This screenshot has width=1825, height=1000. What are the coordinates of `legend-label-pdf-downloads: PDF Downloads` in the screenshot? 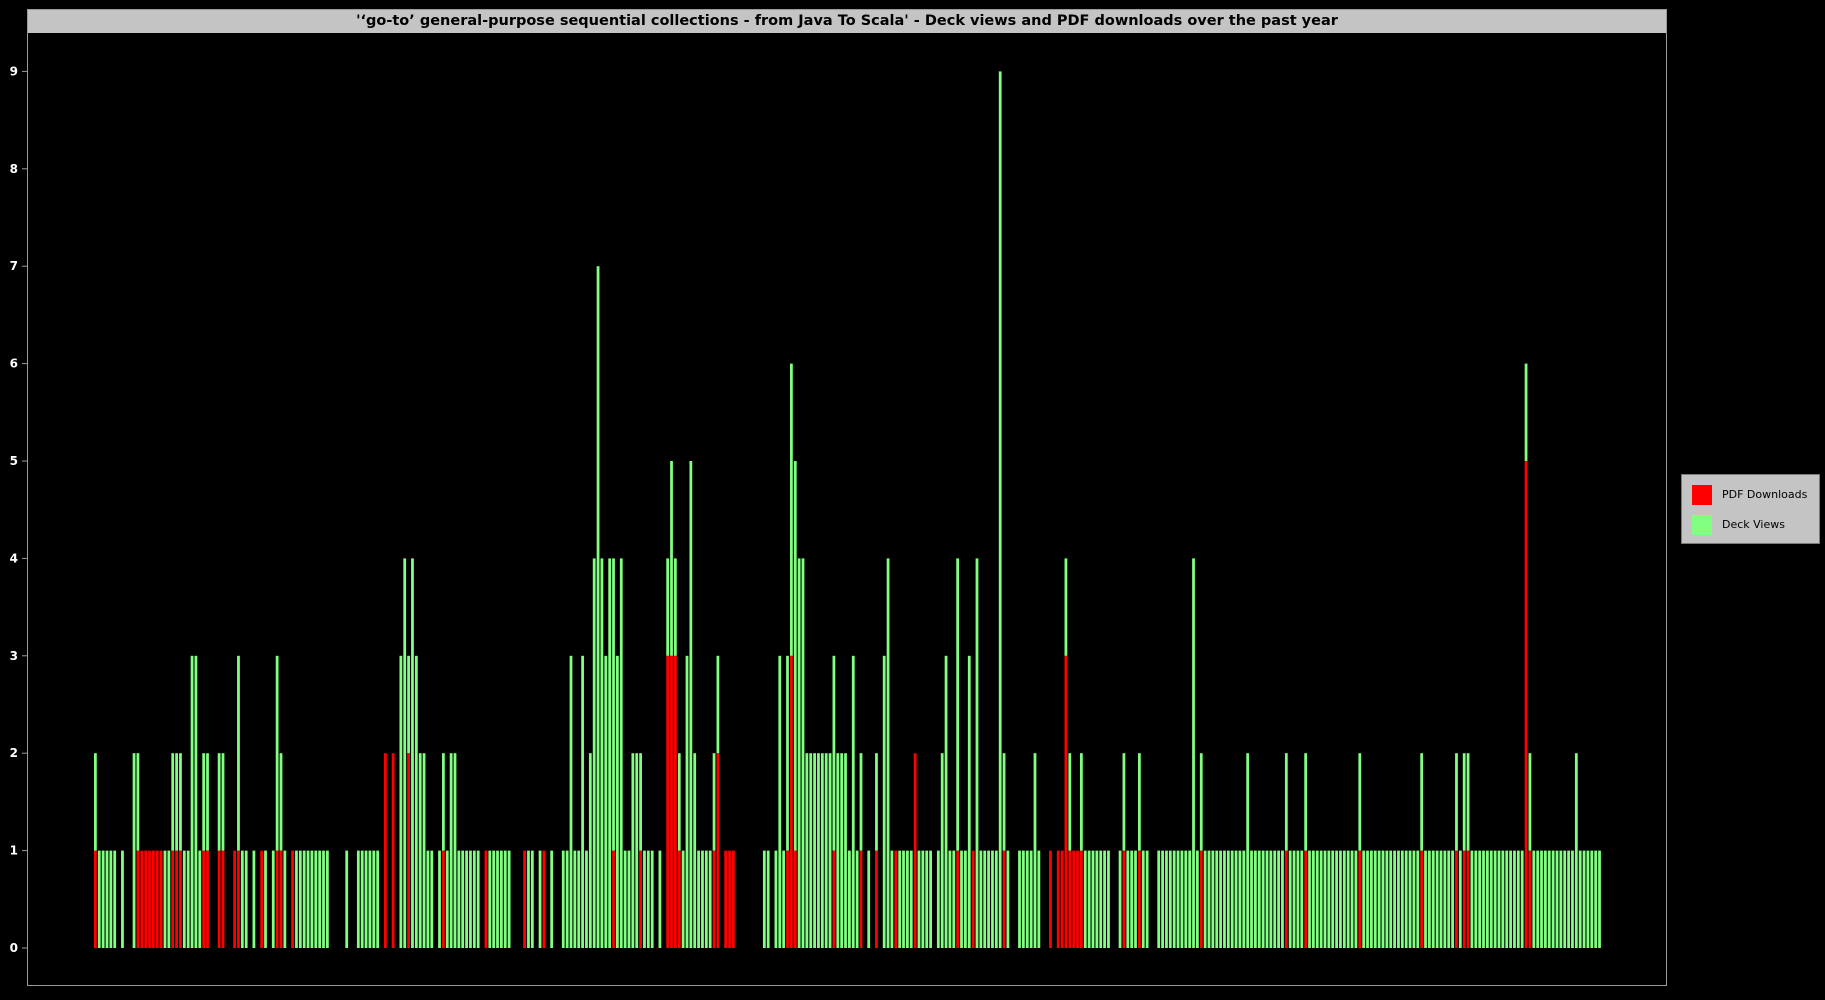 It's located at (1765, 494).